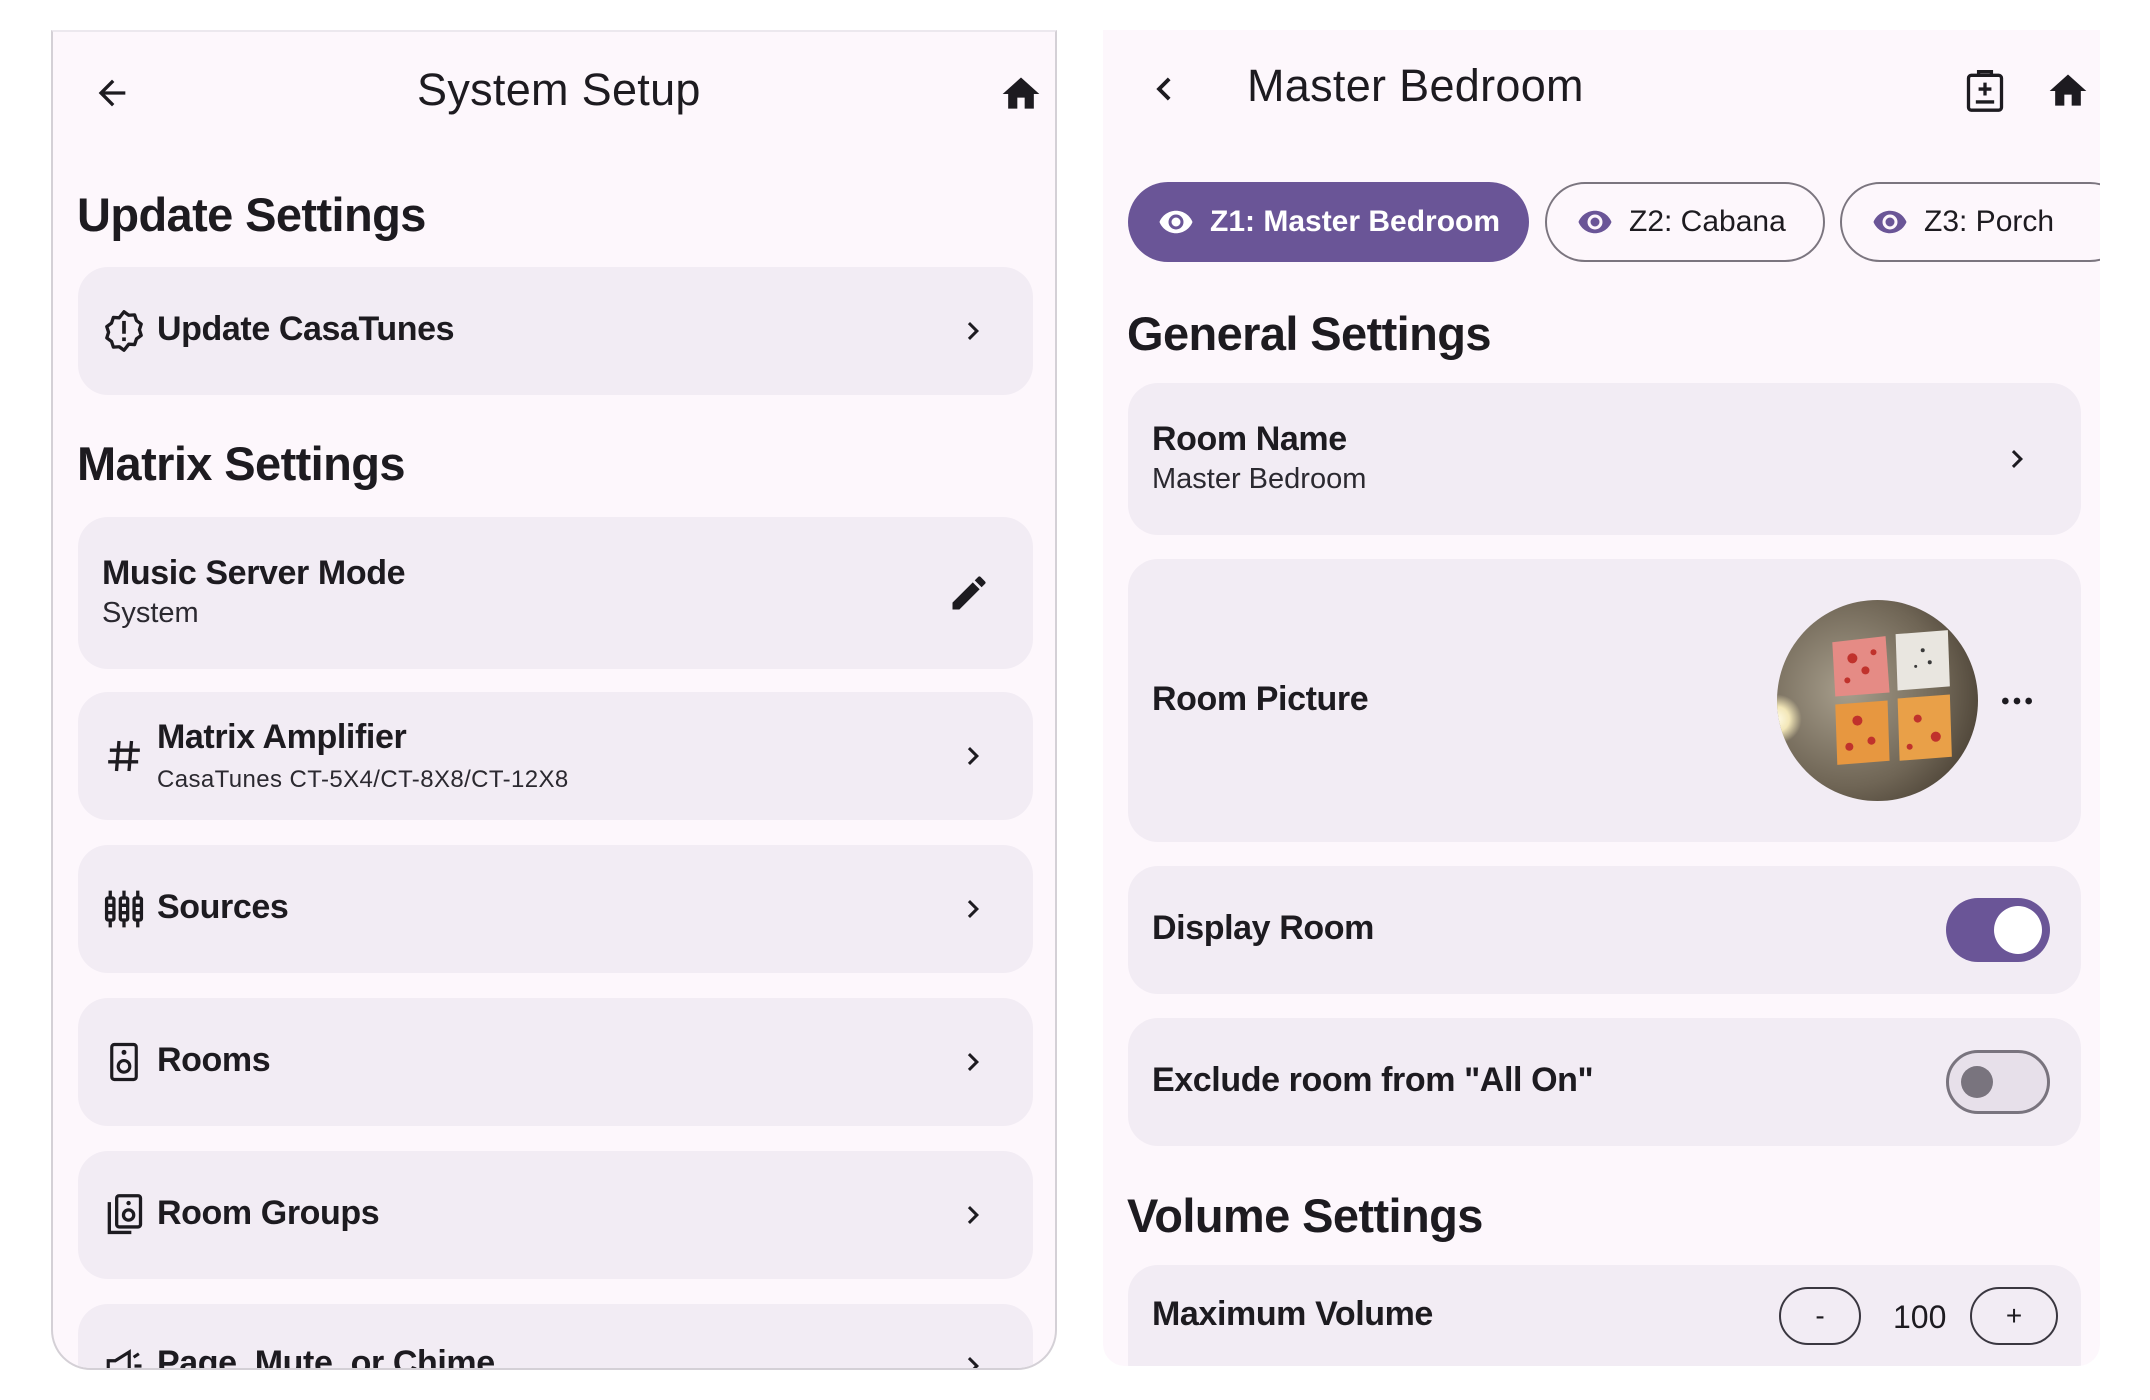 The image size is (2150, 1400). I want to click on zone-chip-2: Z2: Cabana, so click(1685, 222).